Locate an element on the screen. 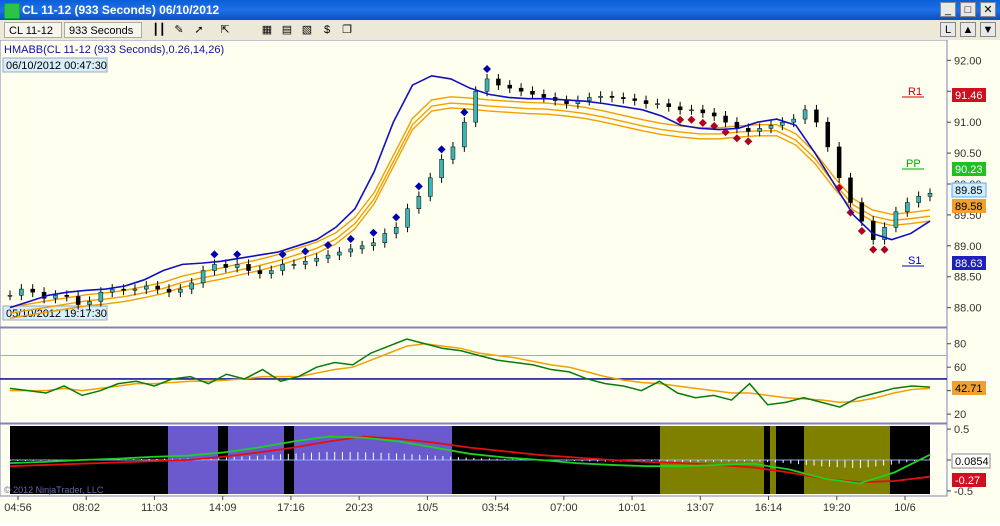  price-y-tick-label: 88.50 is located at coordinates (968, 278).